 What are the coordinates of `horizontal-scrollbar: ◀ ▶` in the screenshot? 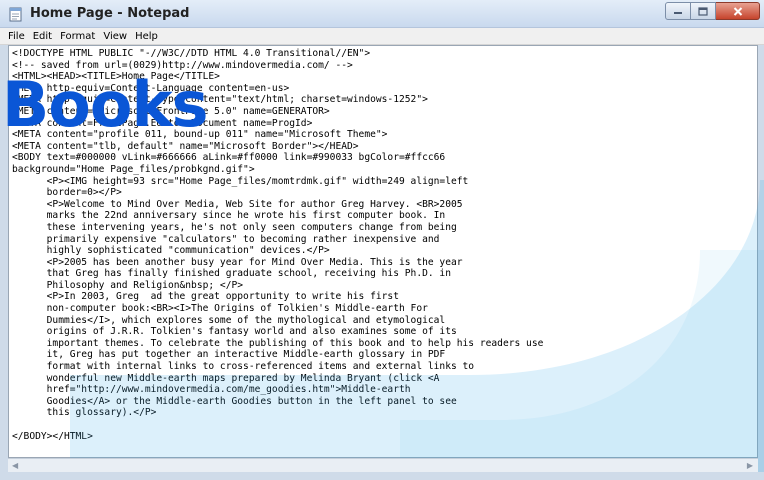 It's located at (383, 465).